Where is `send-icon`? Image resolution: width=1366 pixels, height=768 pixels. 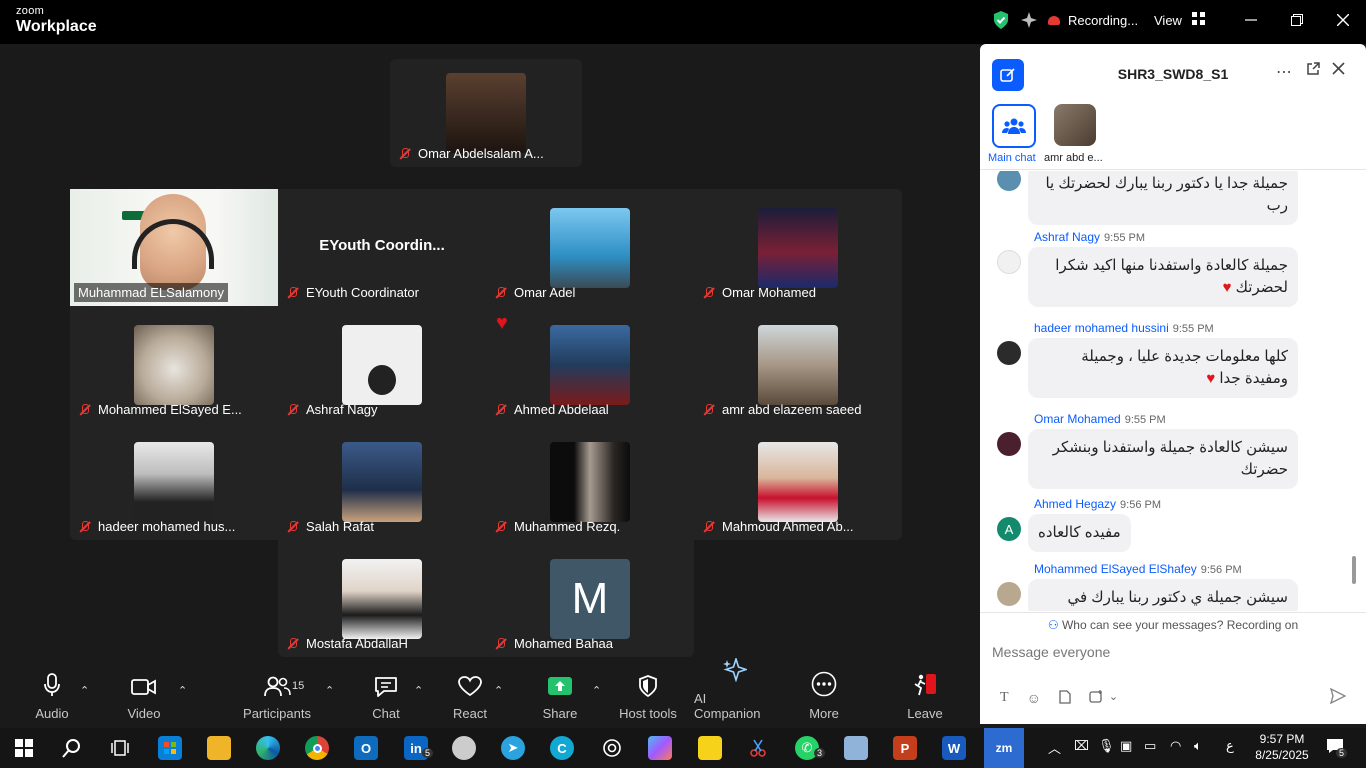
send-icon is located at coordinates (1338, 698).